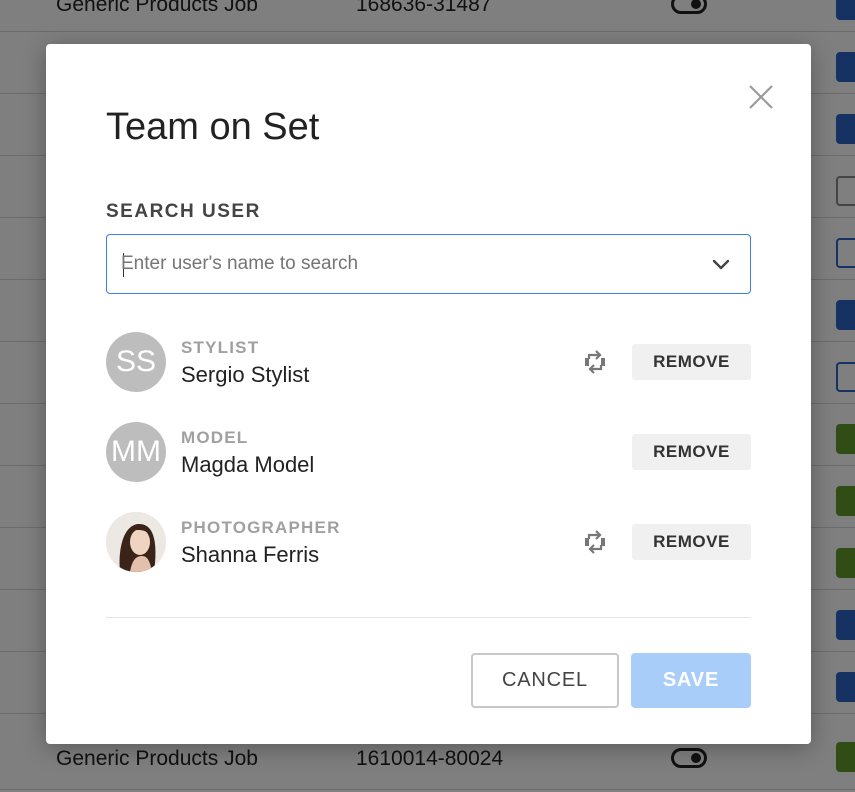 This screenshot has height=792, width=855. Describe the element at coordinates (248, 464) in the screenshot. I see `member-name: Magda Model` at that location.